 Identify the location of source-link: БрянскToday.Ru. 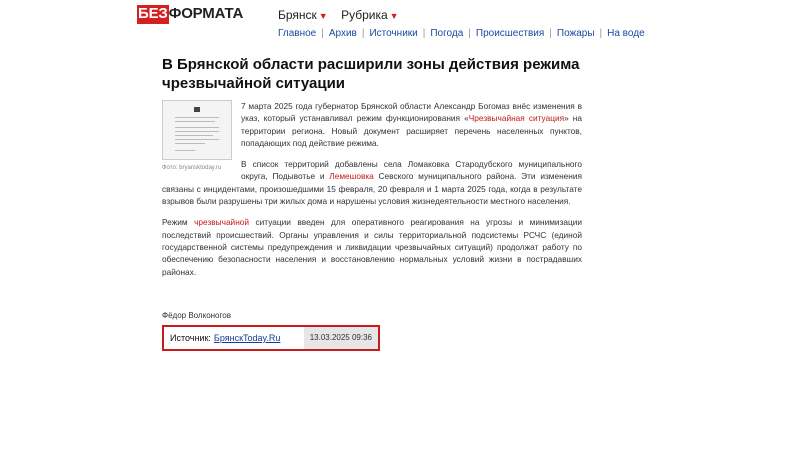
(247, 338).